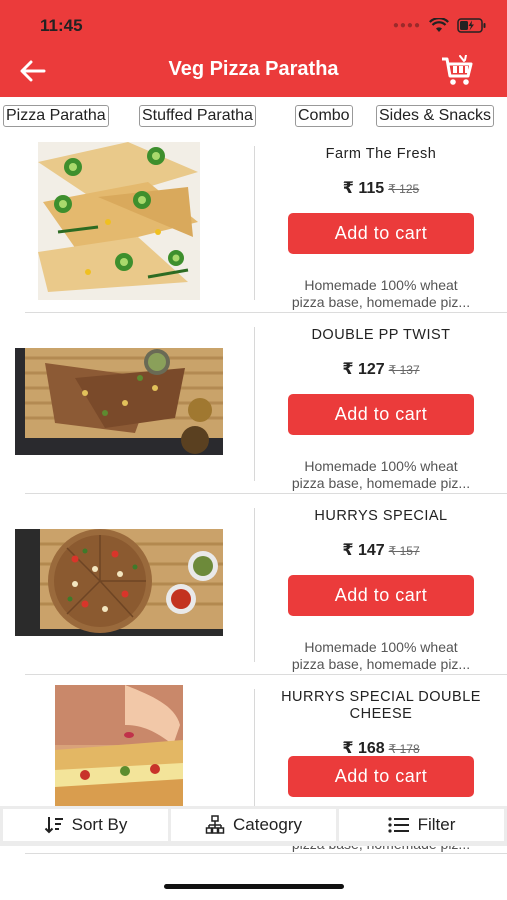  I want to click on filter-label: Filter, so click(436, 824).